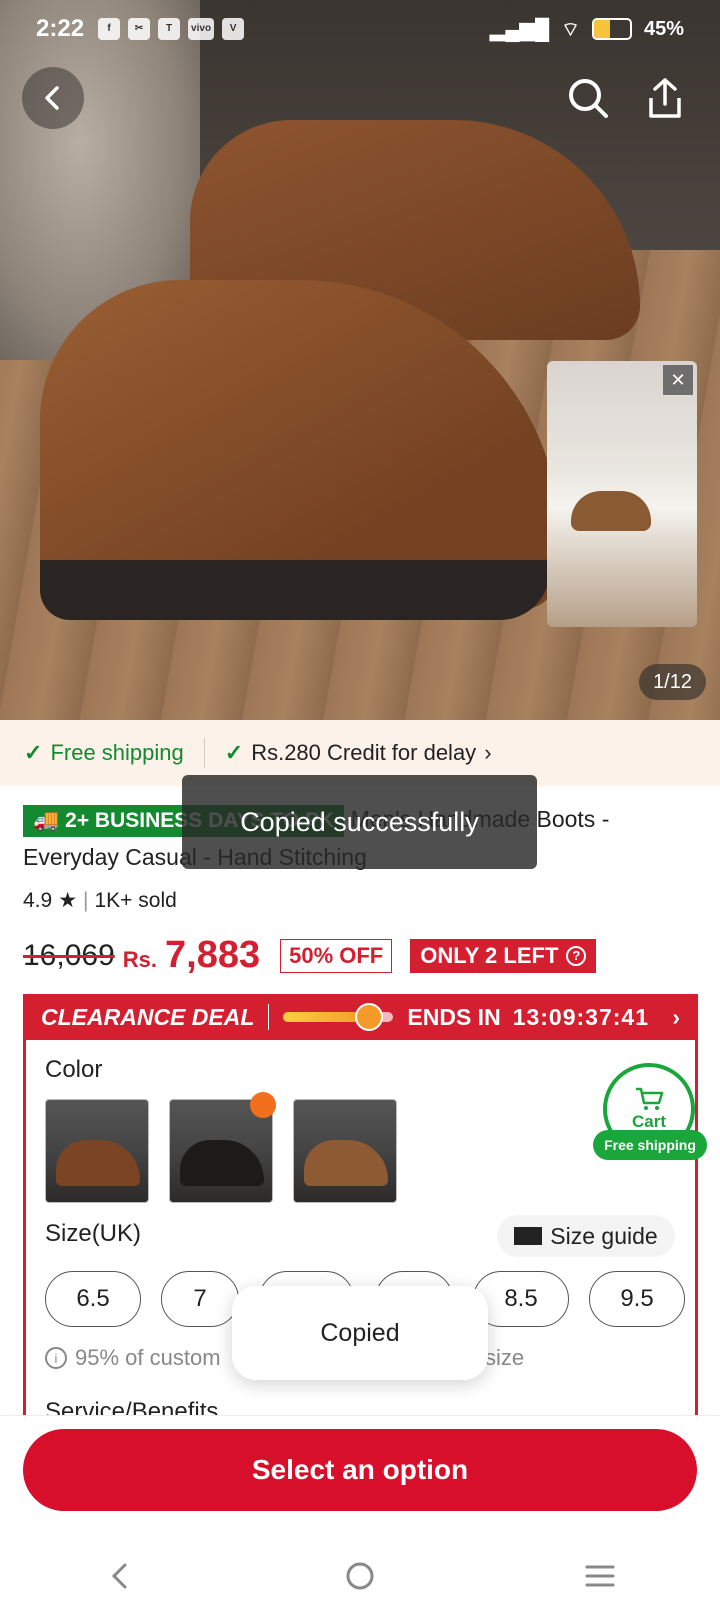 The width and height of the screenshot is (720, 1612). I want to click on temu-icon: T, so click(169, 29).